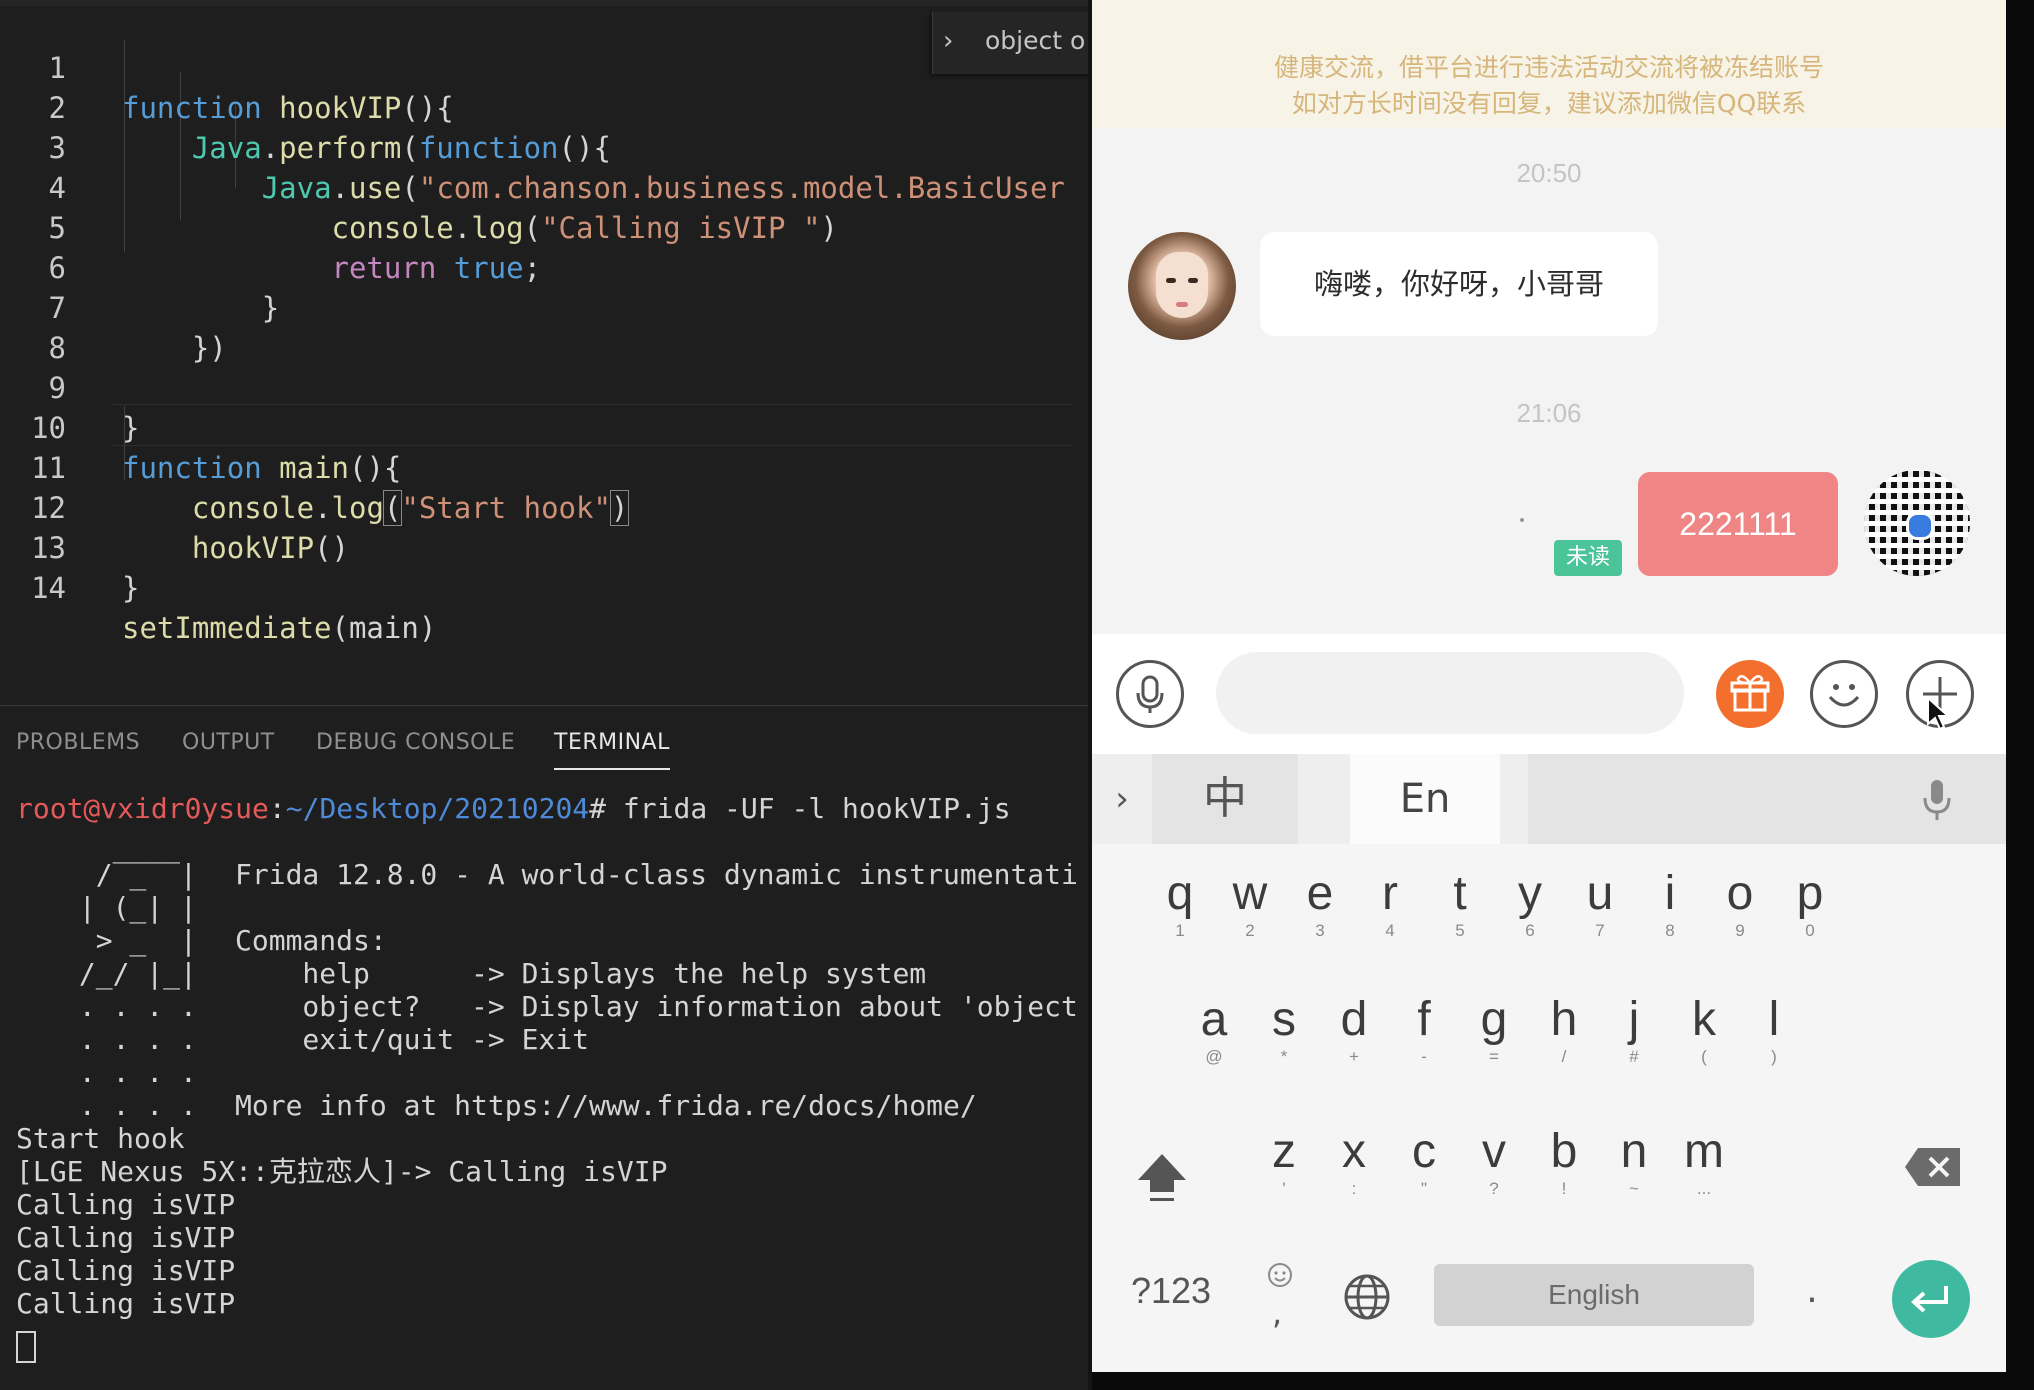  What do you see at coordinates (540, 186) in the screenshot?
I see `code-line-4: 4 console.log("Calling isVIP ")` at bounding box center [540, 186].